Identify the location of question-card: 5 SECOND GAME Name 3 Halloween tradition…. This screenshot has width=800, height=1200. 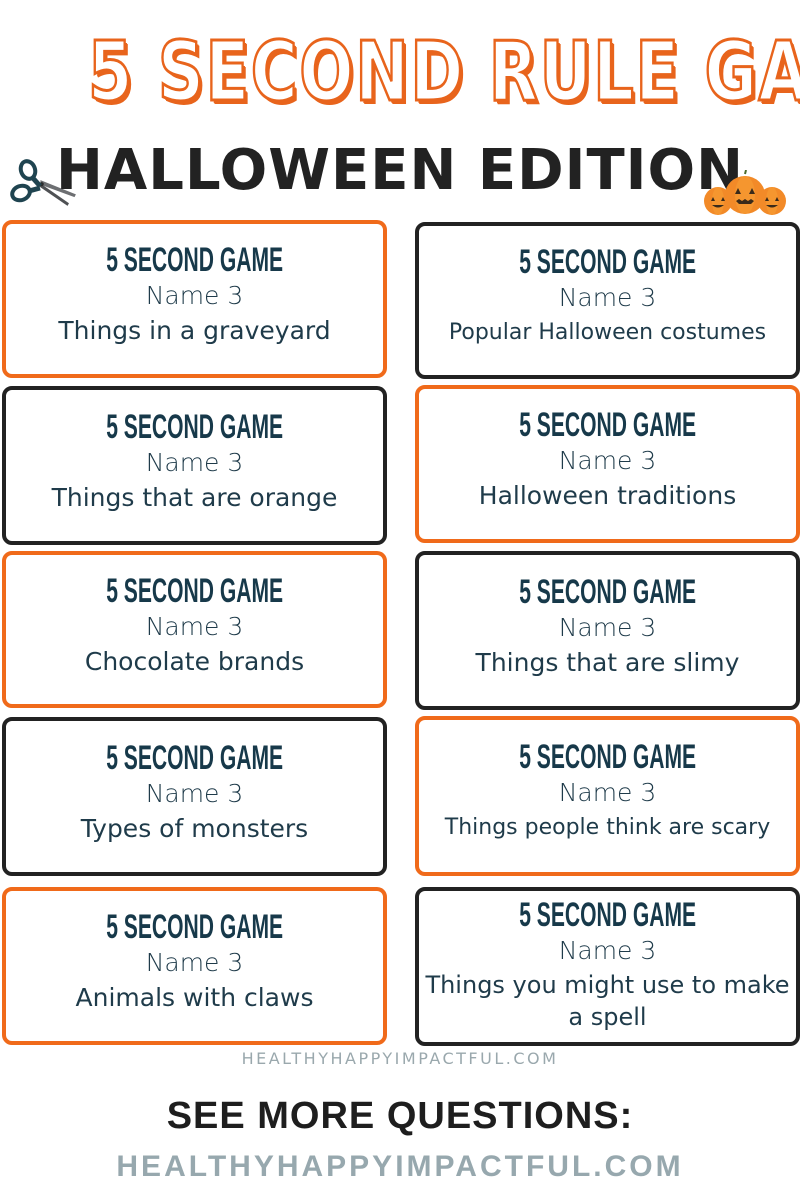
(607, 464).